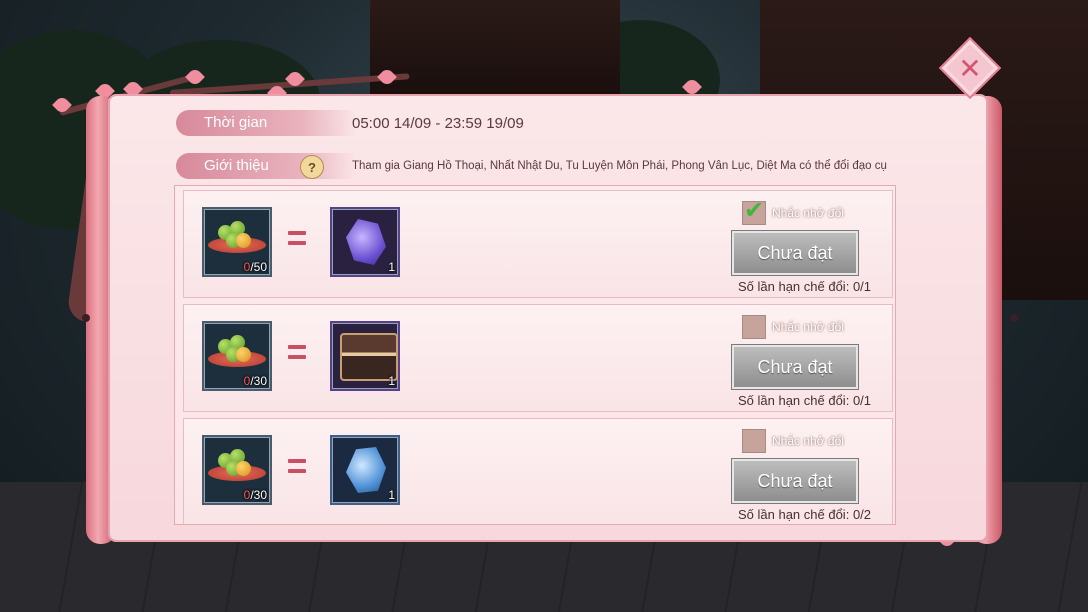  I want to click on close-icon: ✕, so click(970, 68).